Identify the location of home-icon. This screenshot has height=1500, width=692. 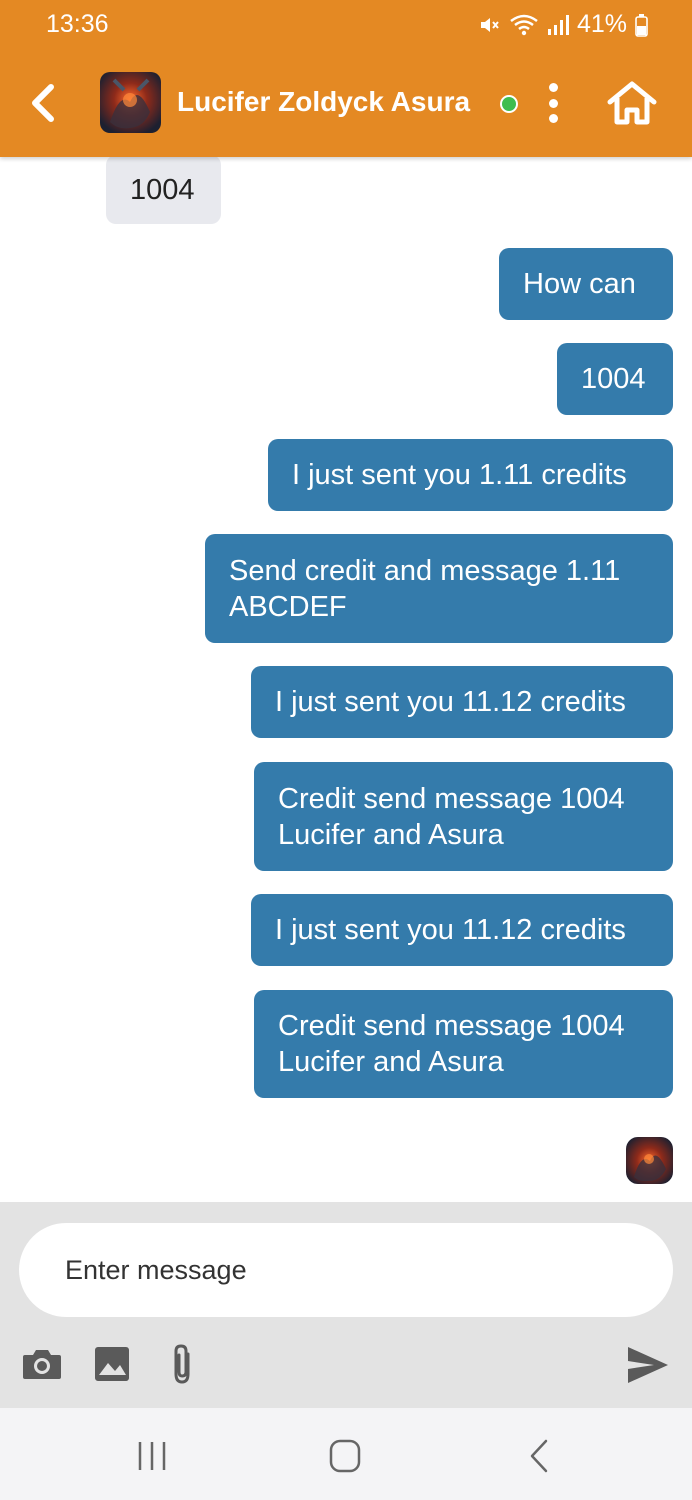
(632, 103).